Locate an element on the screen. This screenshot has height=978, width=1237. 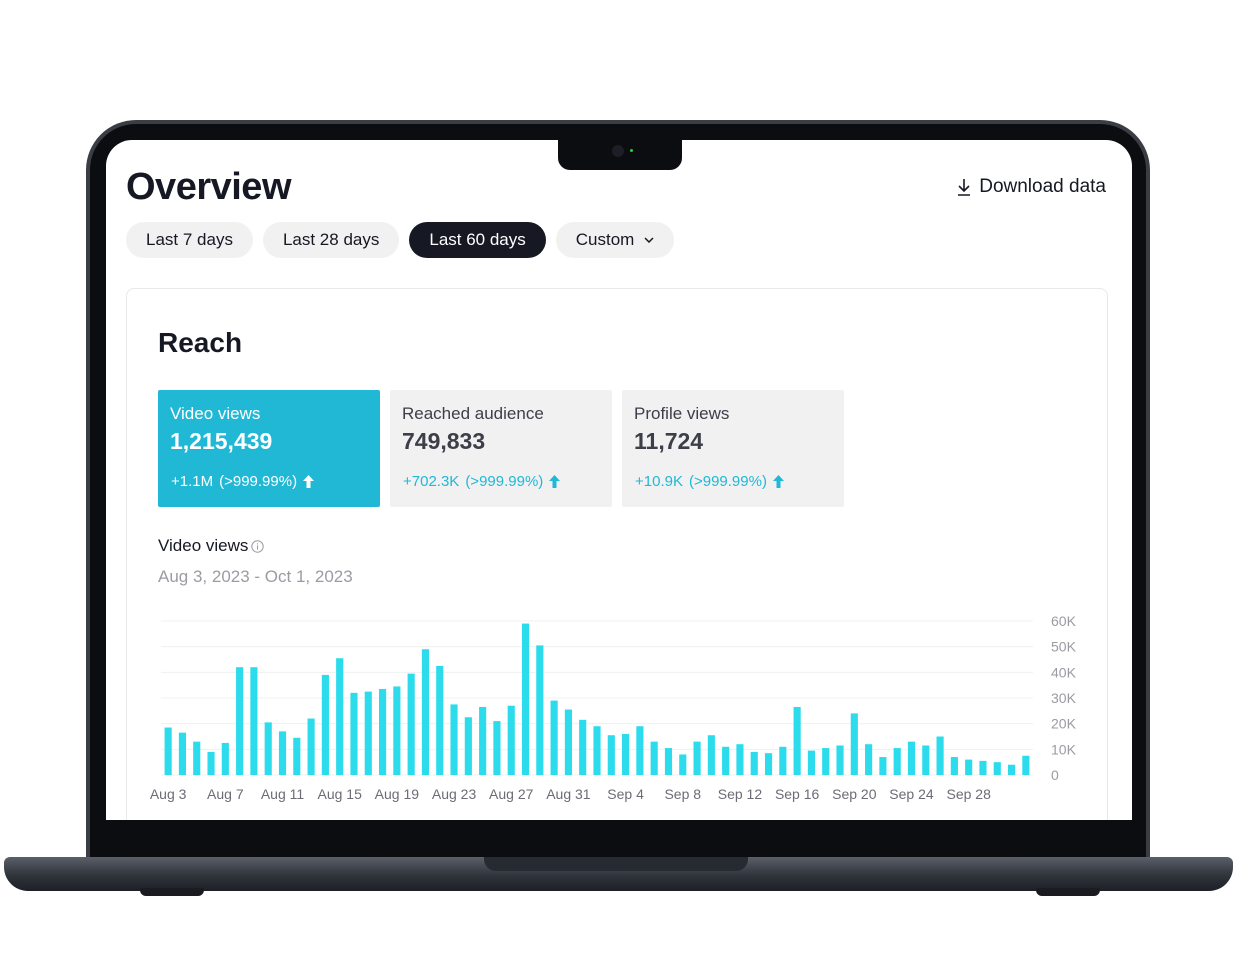
camera-led-icon is located at coordinates (631, 150).